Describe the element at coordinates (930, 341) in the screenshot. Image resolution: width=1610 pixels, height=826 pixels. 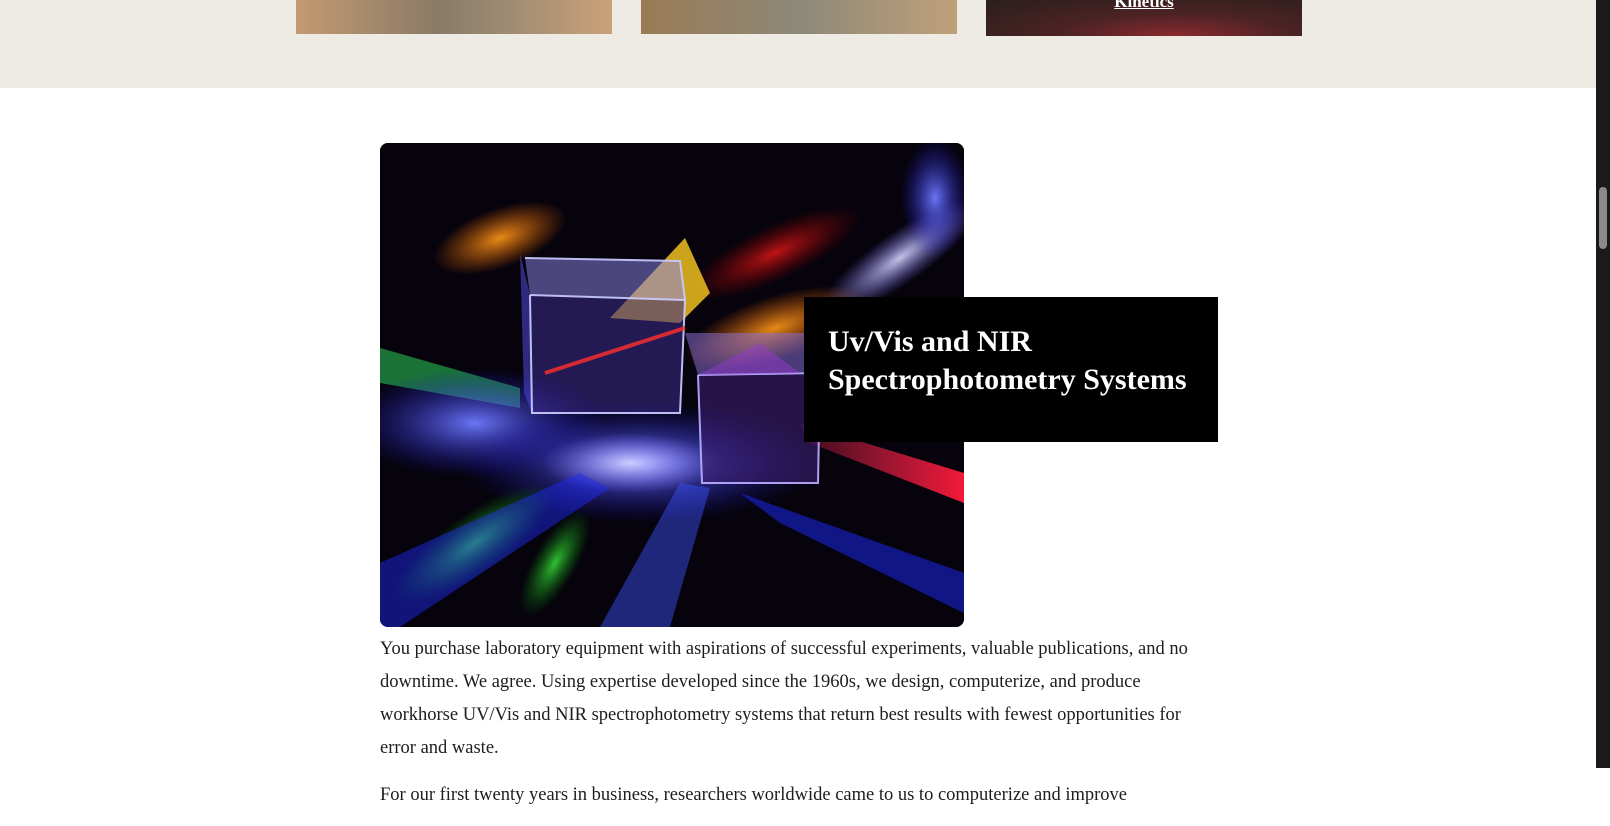
I see `section-title-line-1: Uv/Vis and NIR` at that location.